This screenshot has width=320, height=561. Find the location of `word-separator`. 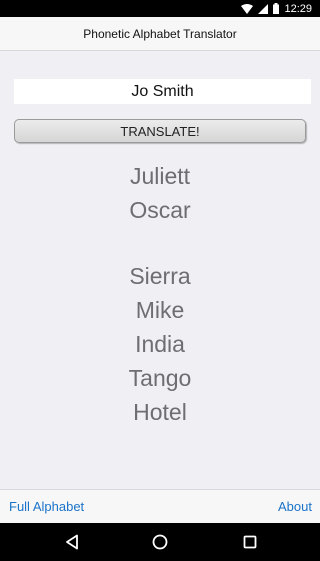

word-separator is located at coordinates (160, 243).